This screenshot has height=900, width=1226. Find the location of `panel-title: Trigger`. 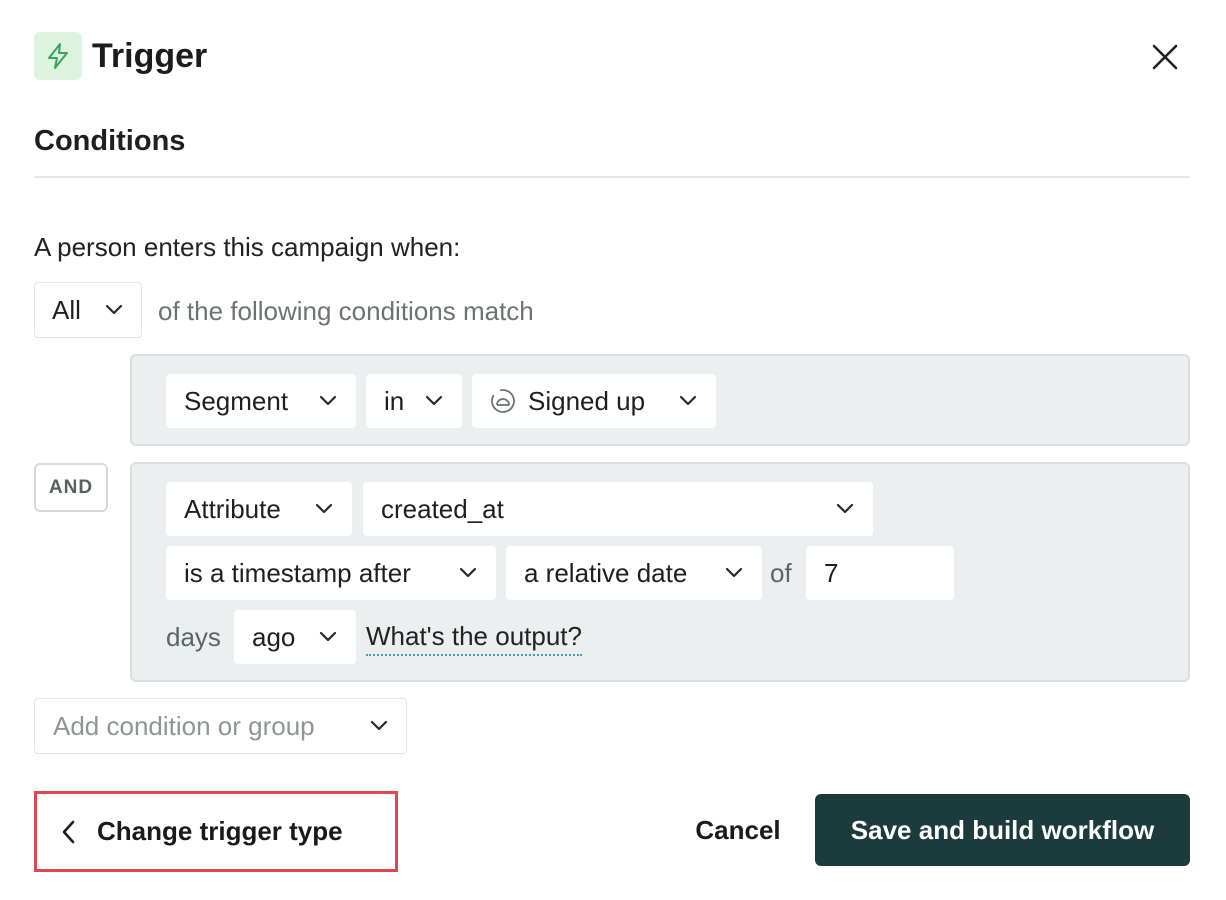

panel-title: Trigger is located at coordinates (150, 56).